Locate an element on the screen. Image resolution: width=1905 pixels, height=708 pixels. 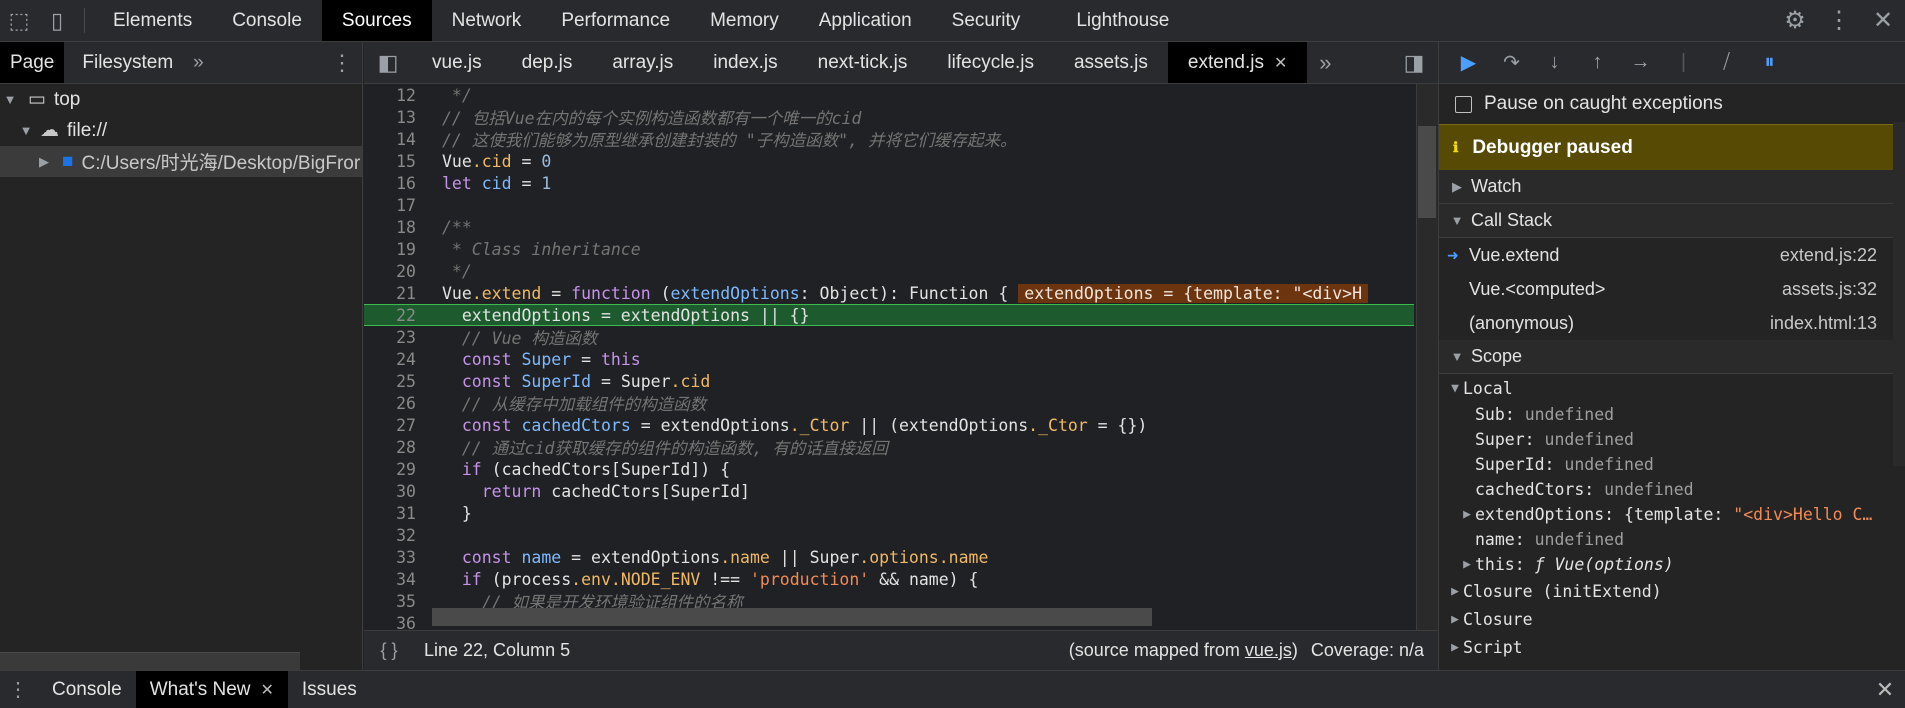
drawer-menu-icon: ⋮ is located at coordinates (18, 689).